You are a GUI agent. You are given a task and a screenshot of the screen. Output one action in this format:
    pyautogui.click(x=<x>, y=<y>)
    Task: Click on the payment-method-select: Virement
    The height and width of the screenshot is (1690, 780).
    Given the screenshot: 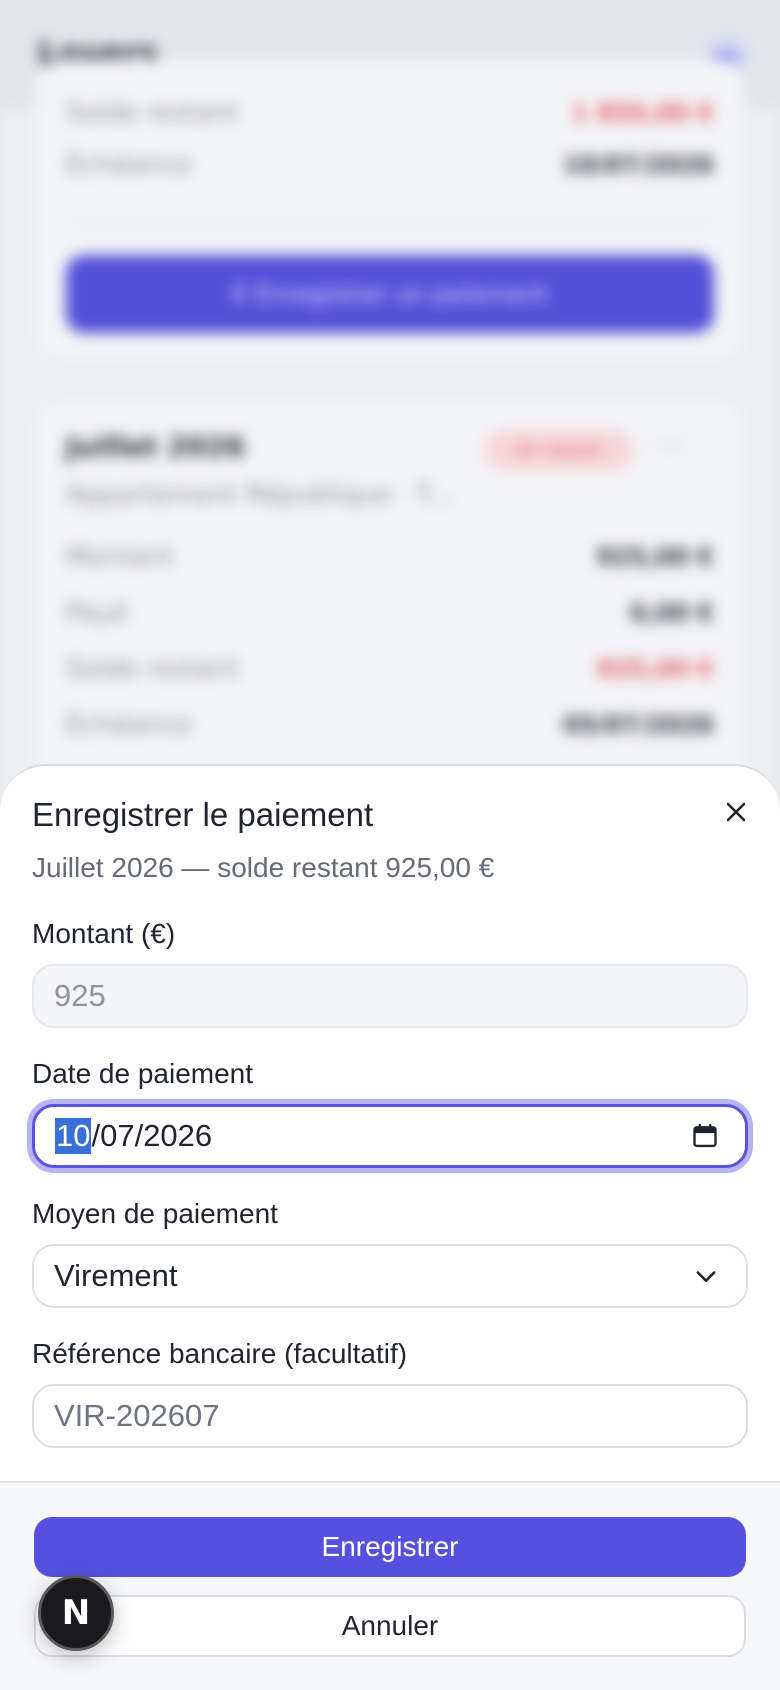 What is the action you would take?
    pyautogui.click(x=390, y=1276)
    